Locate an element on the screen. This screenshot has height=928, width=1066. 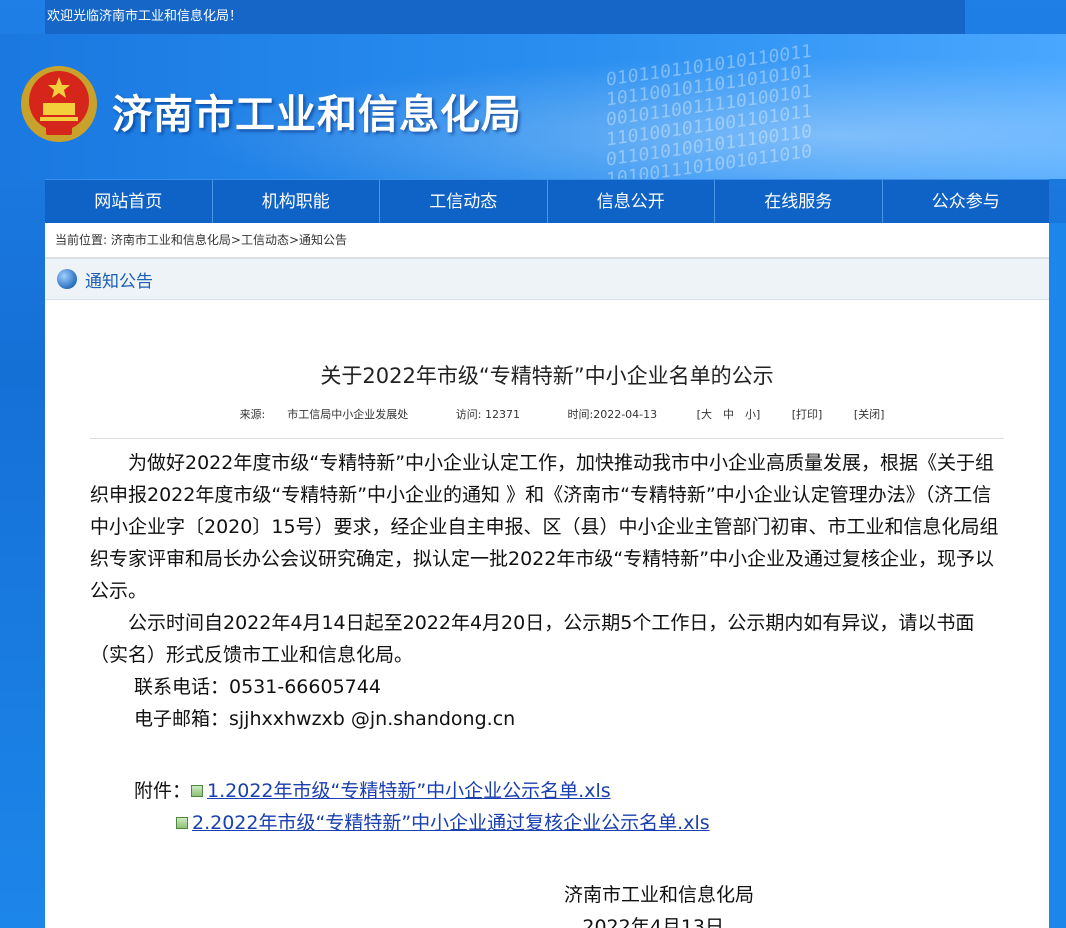
nav-home: 网站首页 is located at coordinates (129, 202).